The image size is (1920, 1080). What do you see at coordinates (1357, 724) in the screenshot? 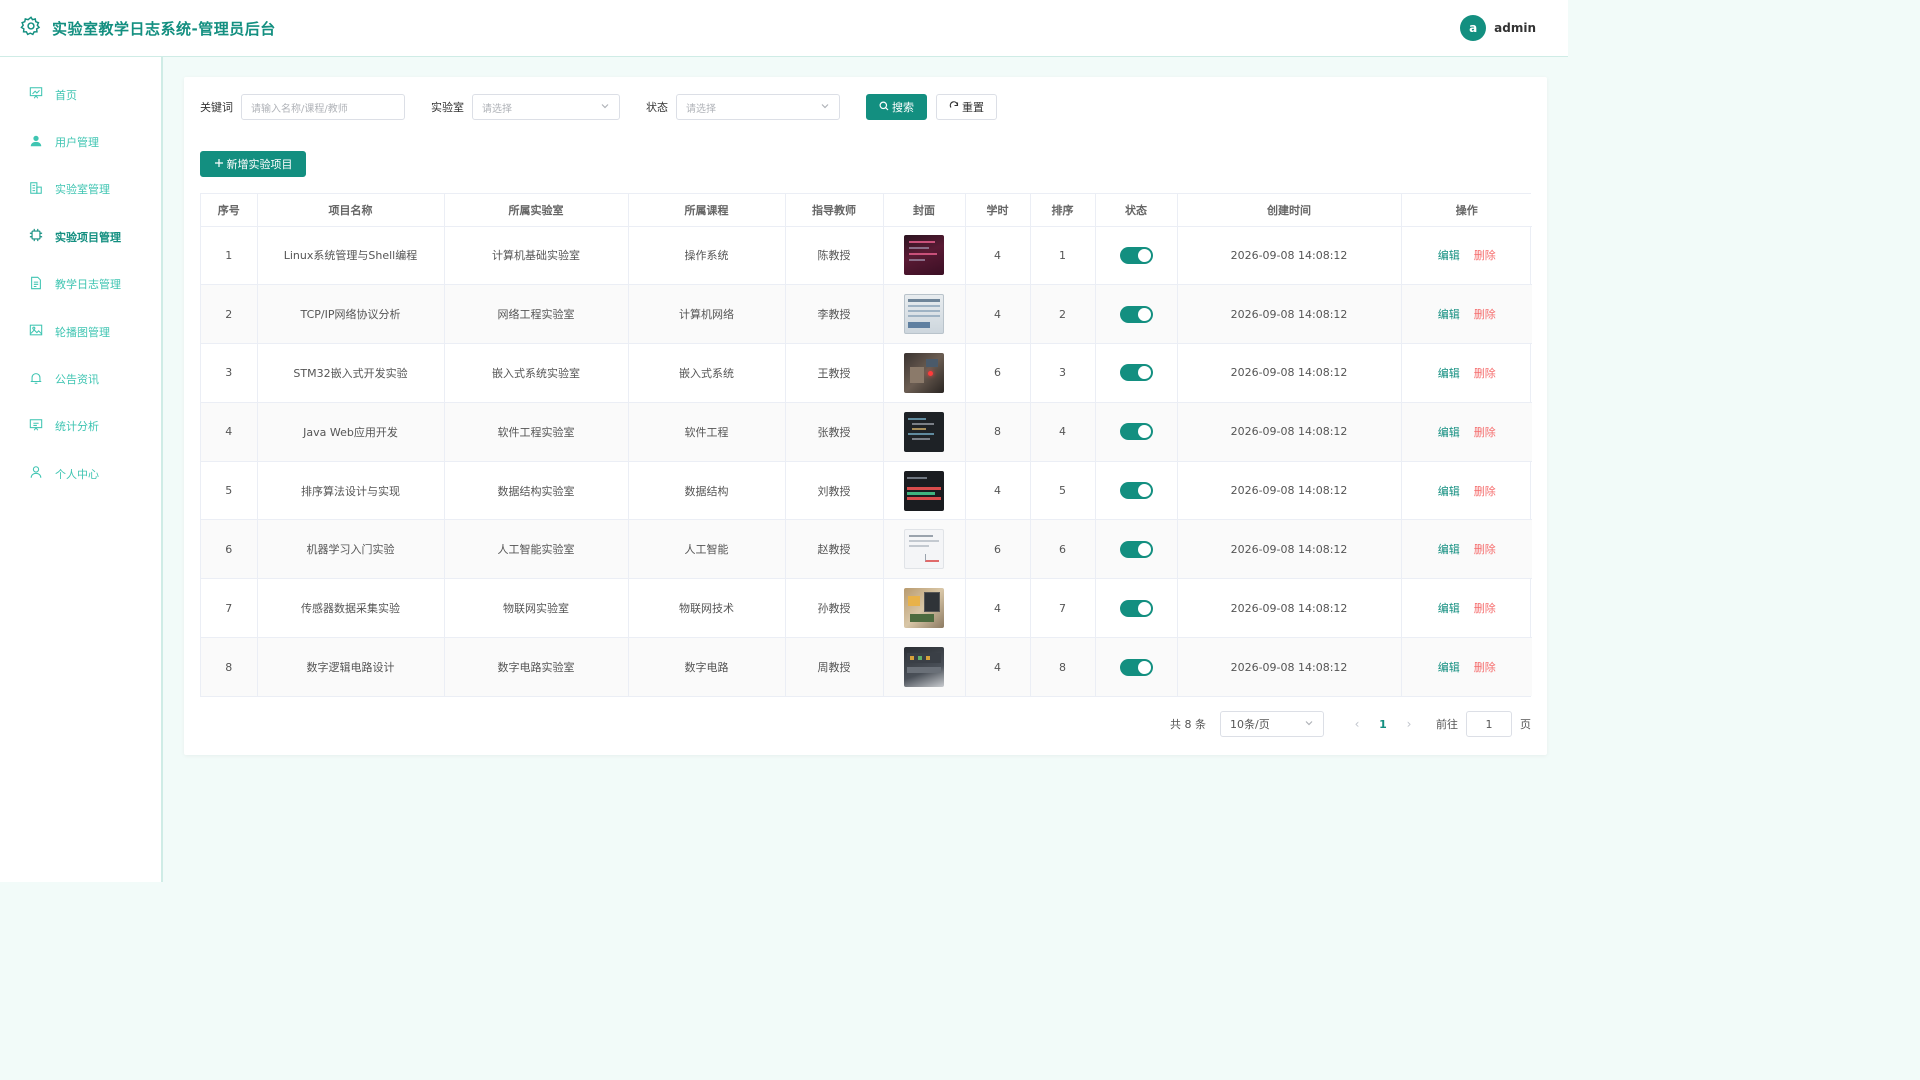
I see `prev-page-button: ‹` at bounding box center [1357, 724].